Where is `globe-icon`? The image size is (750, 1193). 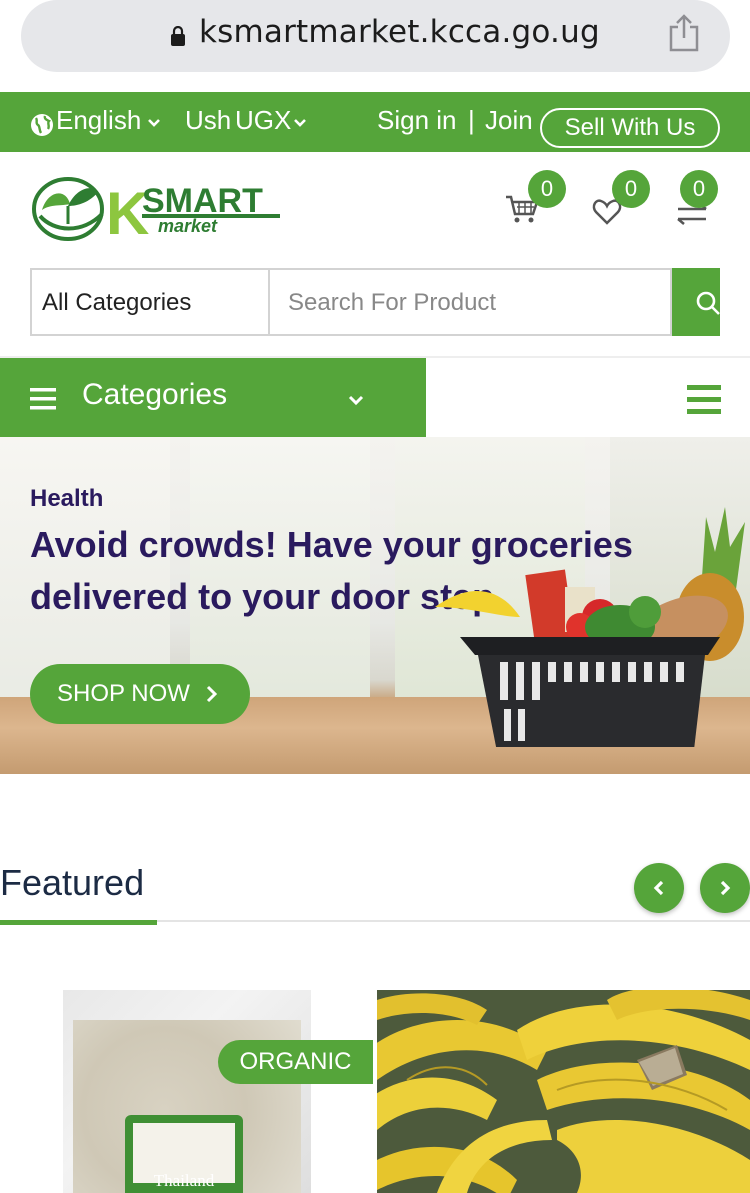 globe-icon is located at coordinates (42, 125).